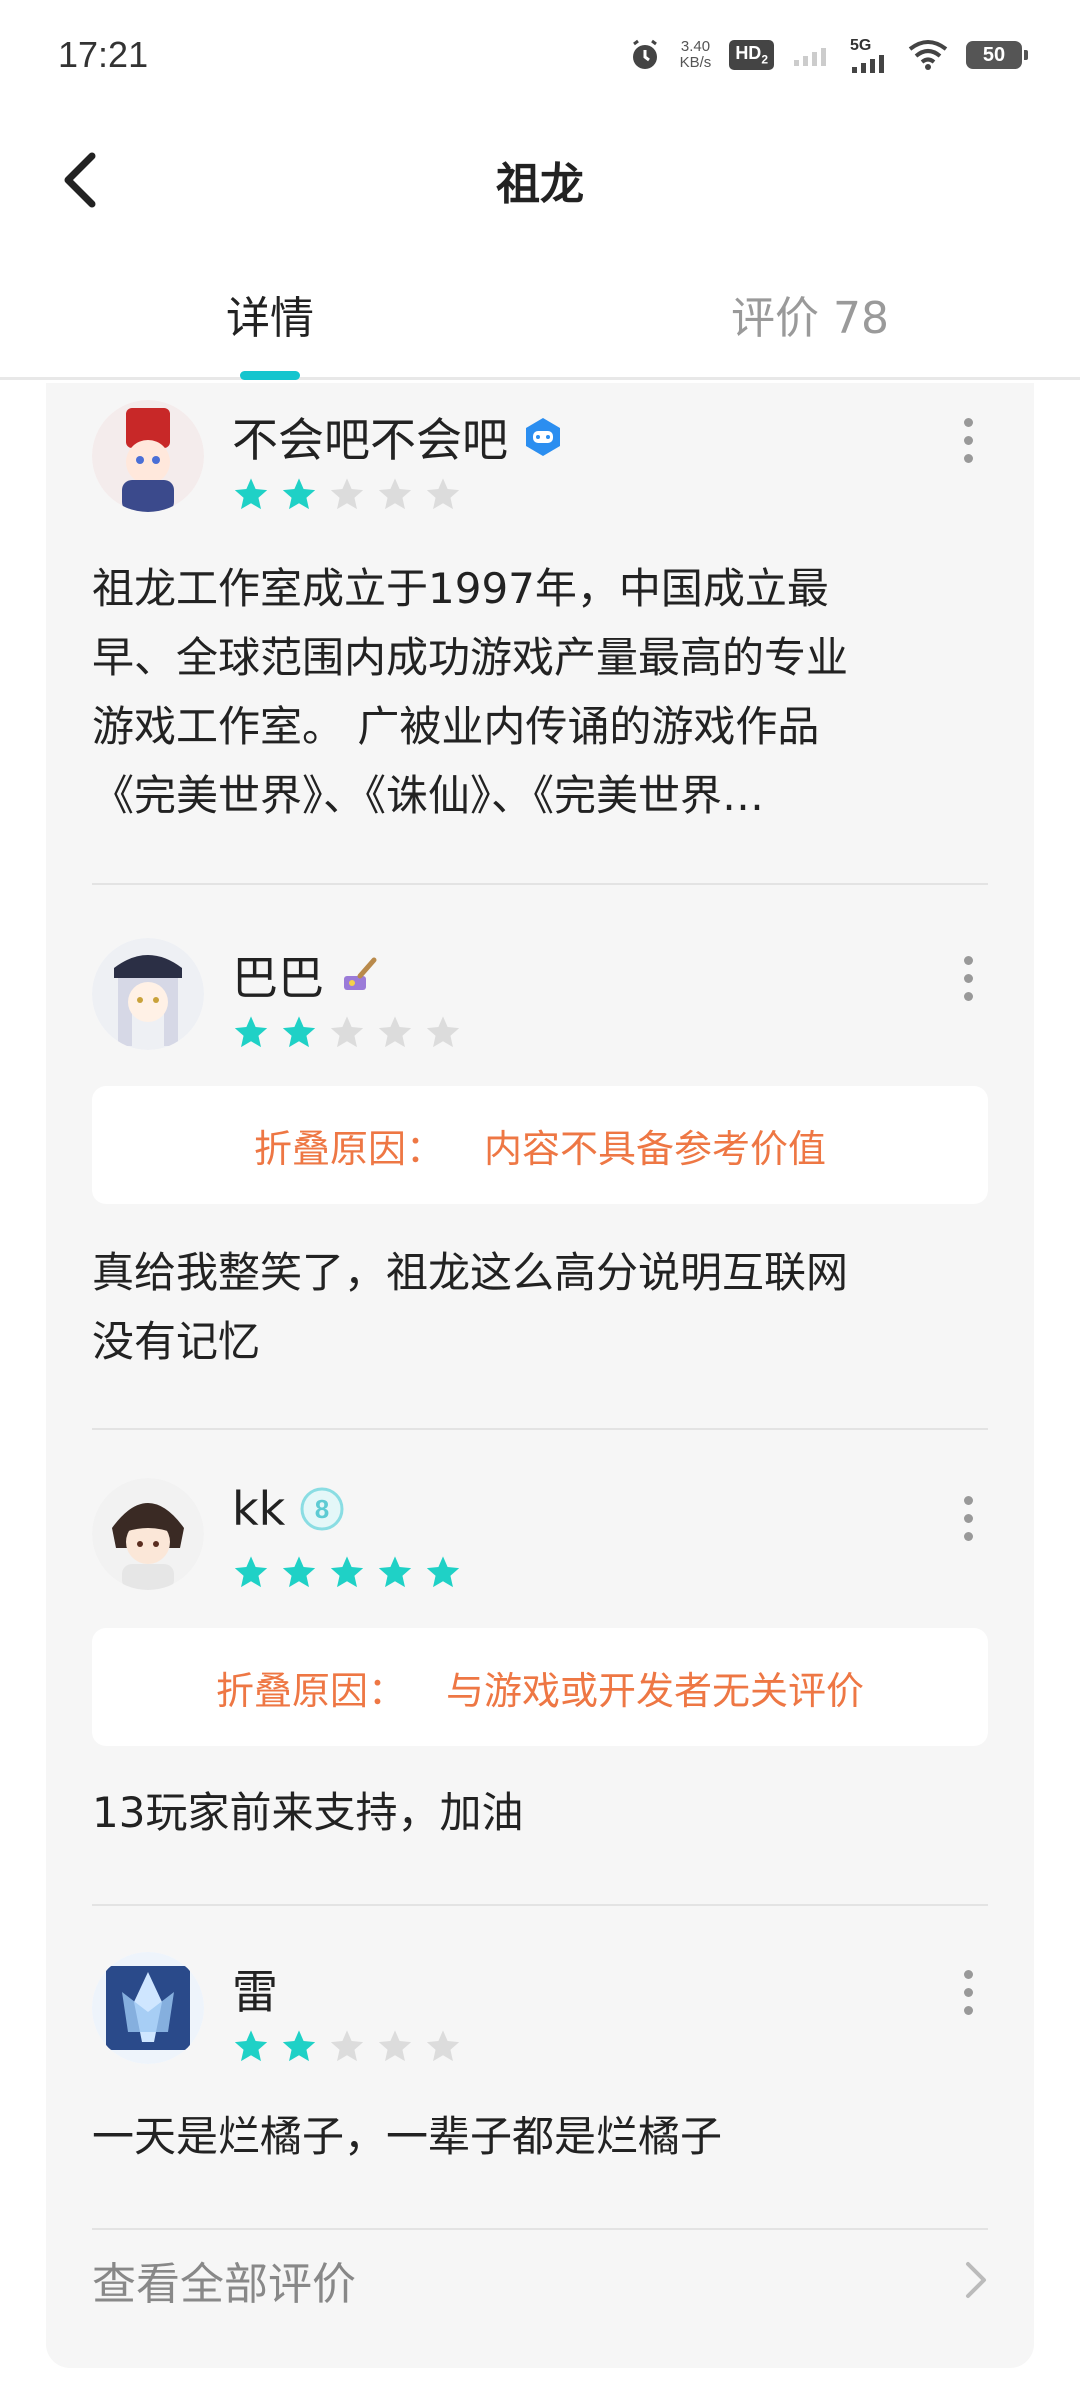  Describe the element at coordinates (270, 318) in the screenshot. I see `tab-details-label: 详情` at that location.